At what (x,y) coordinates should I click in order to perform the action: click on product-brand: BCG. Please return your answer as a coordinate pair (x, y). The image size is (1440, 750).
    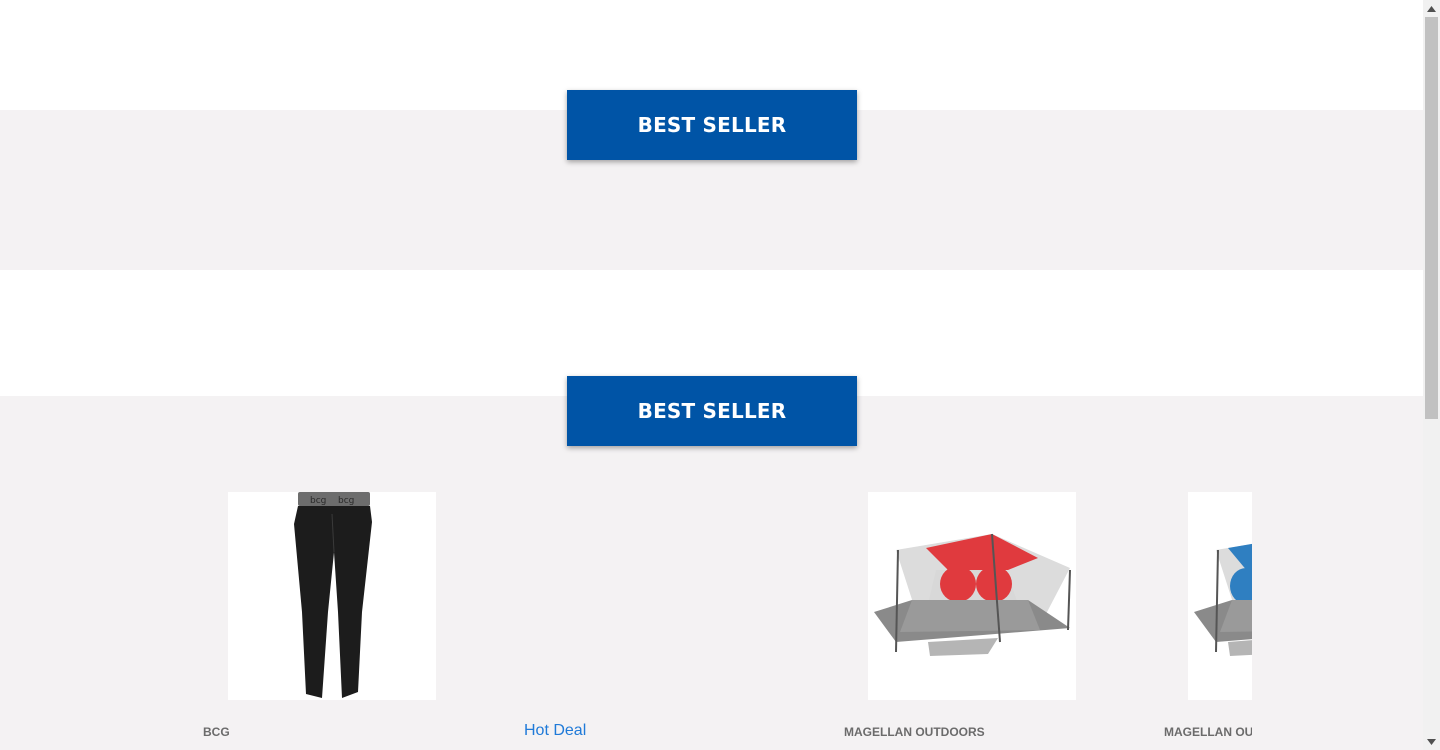
    Looking at the image, I should click on (216, 732).